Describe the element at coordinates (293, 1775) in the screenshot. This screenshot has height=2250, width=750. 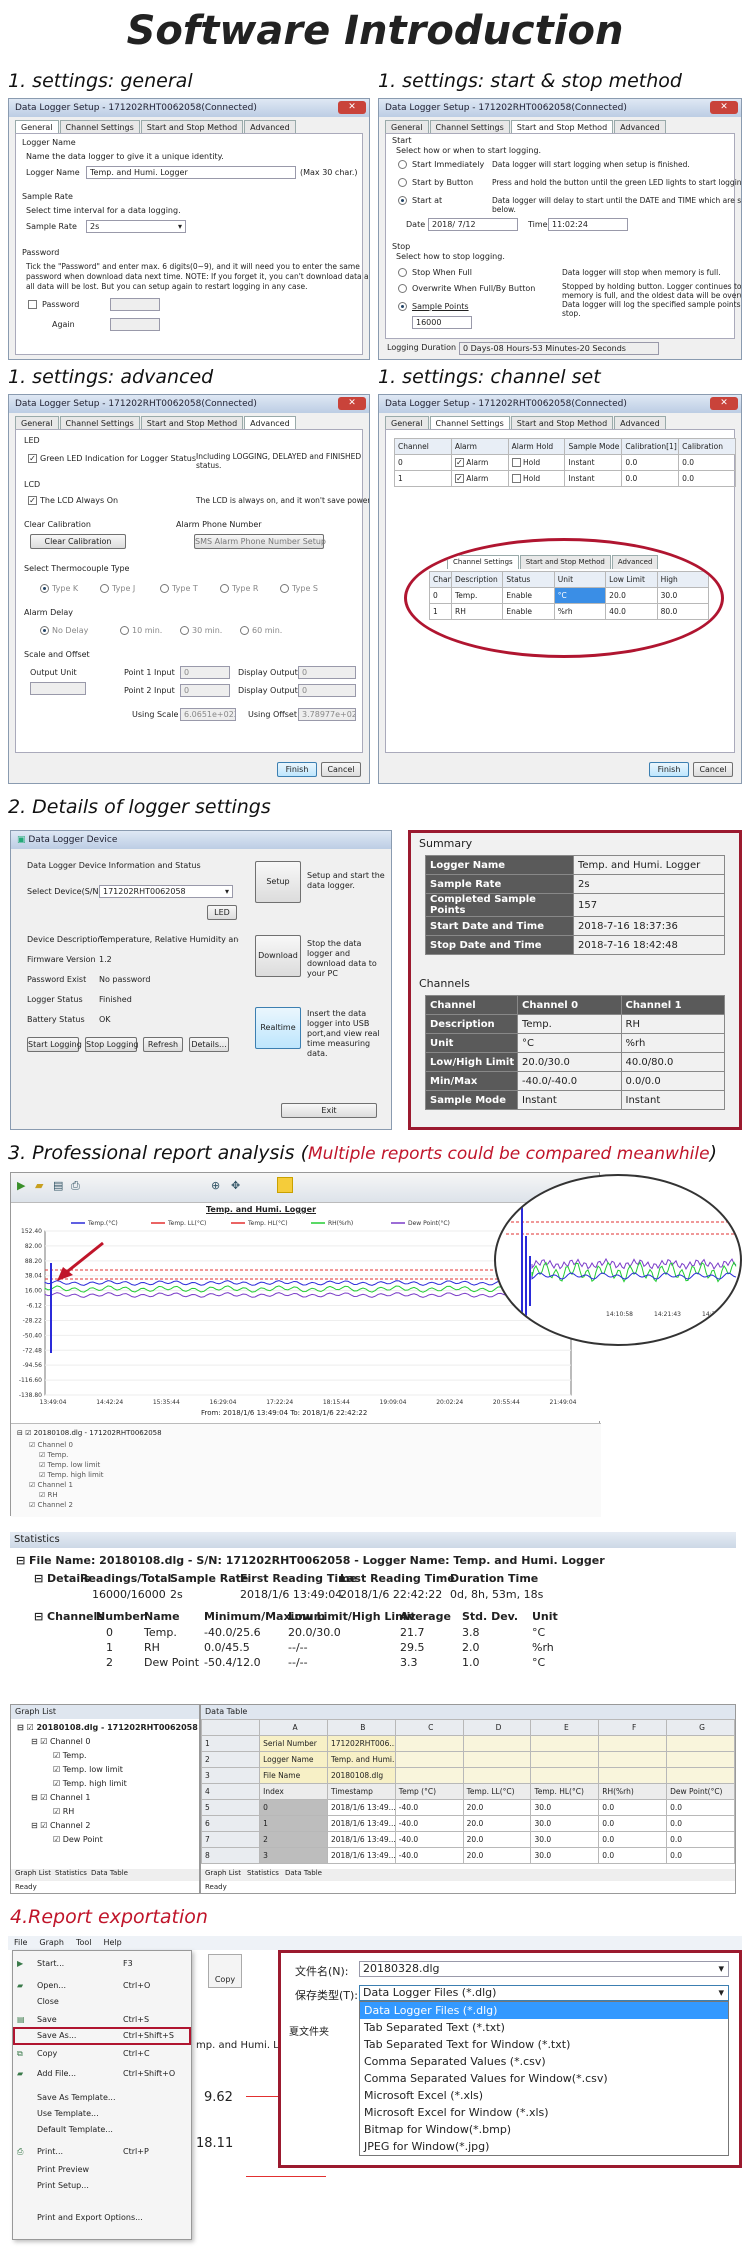
I see `cell: File Name` at that location.